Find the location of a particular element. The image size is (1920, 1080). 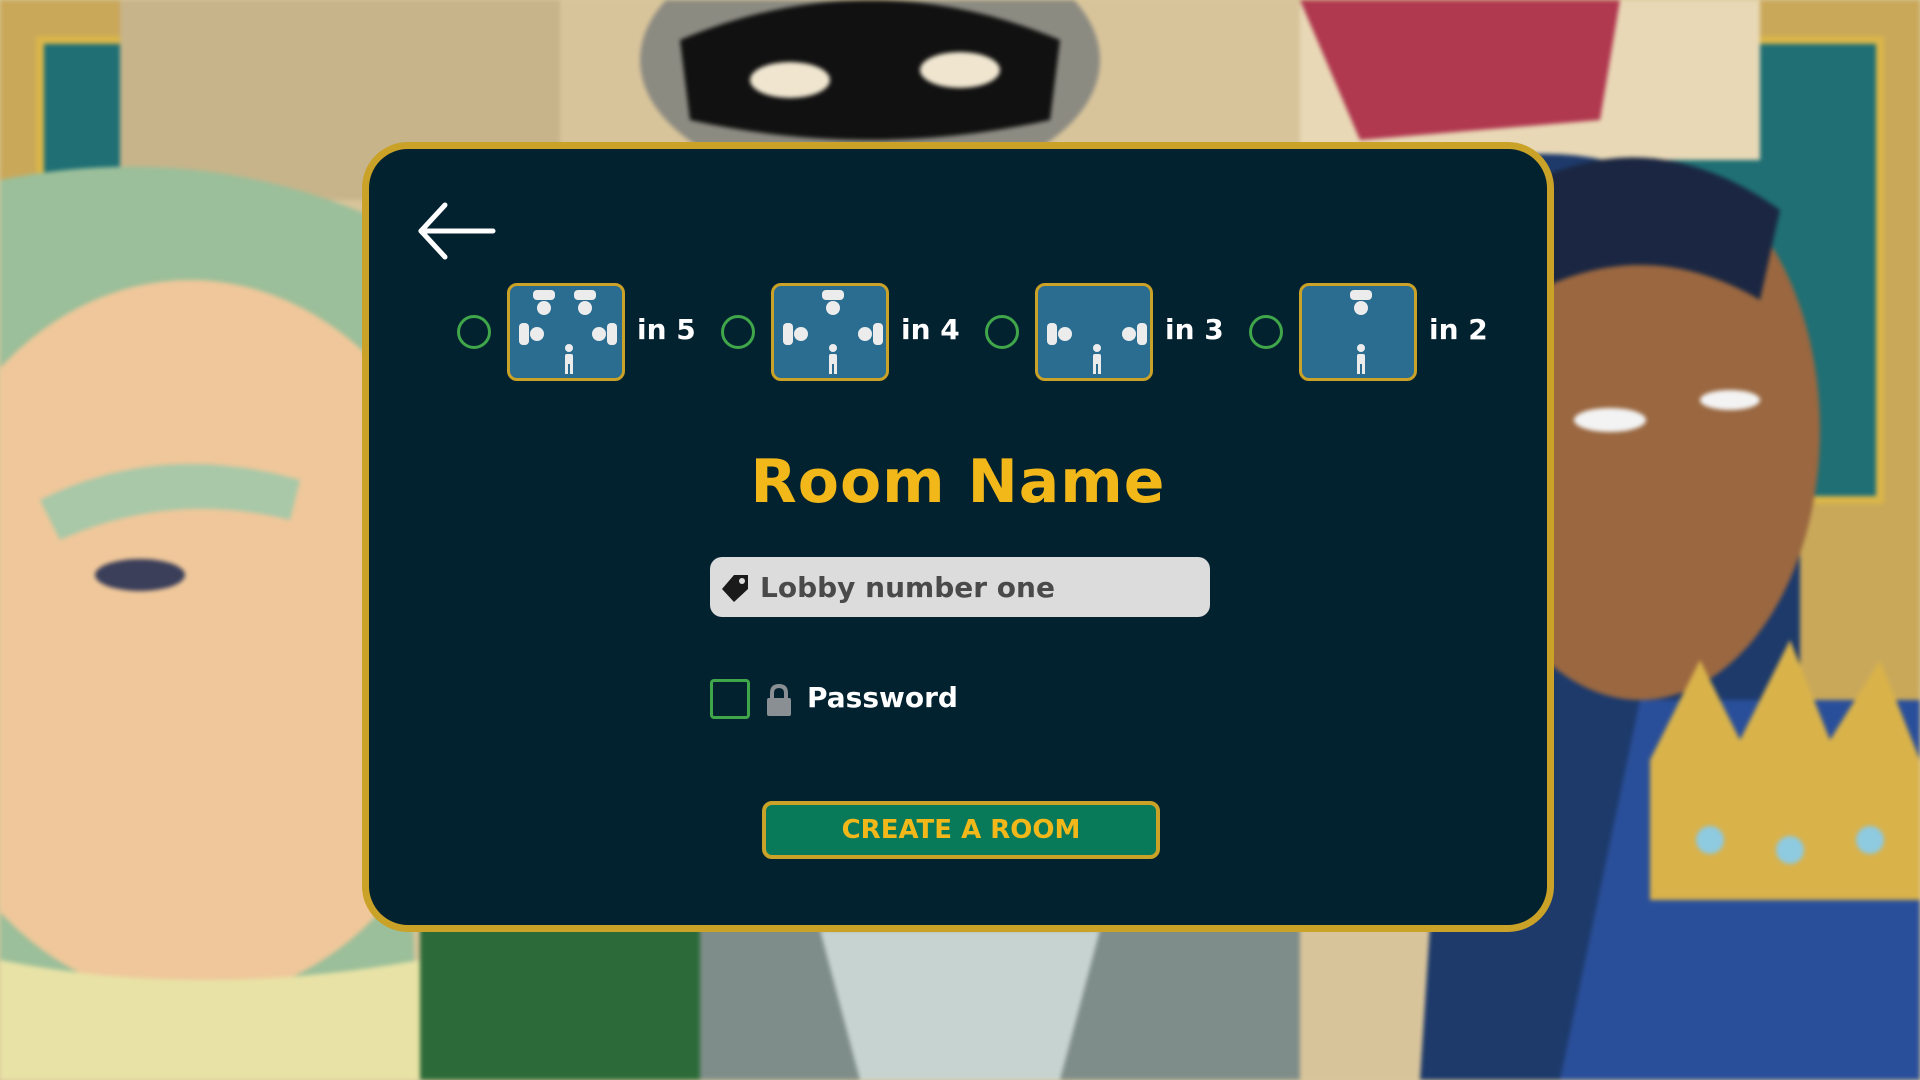

player-option-label: in 4 is located at coordinates (930, 329).